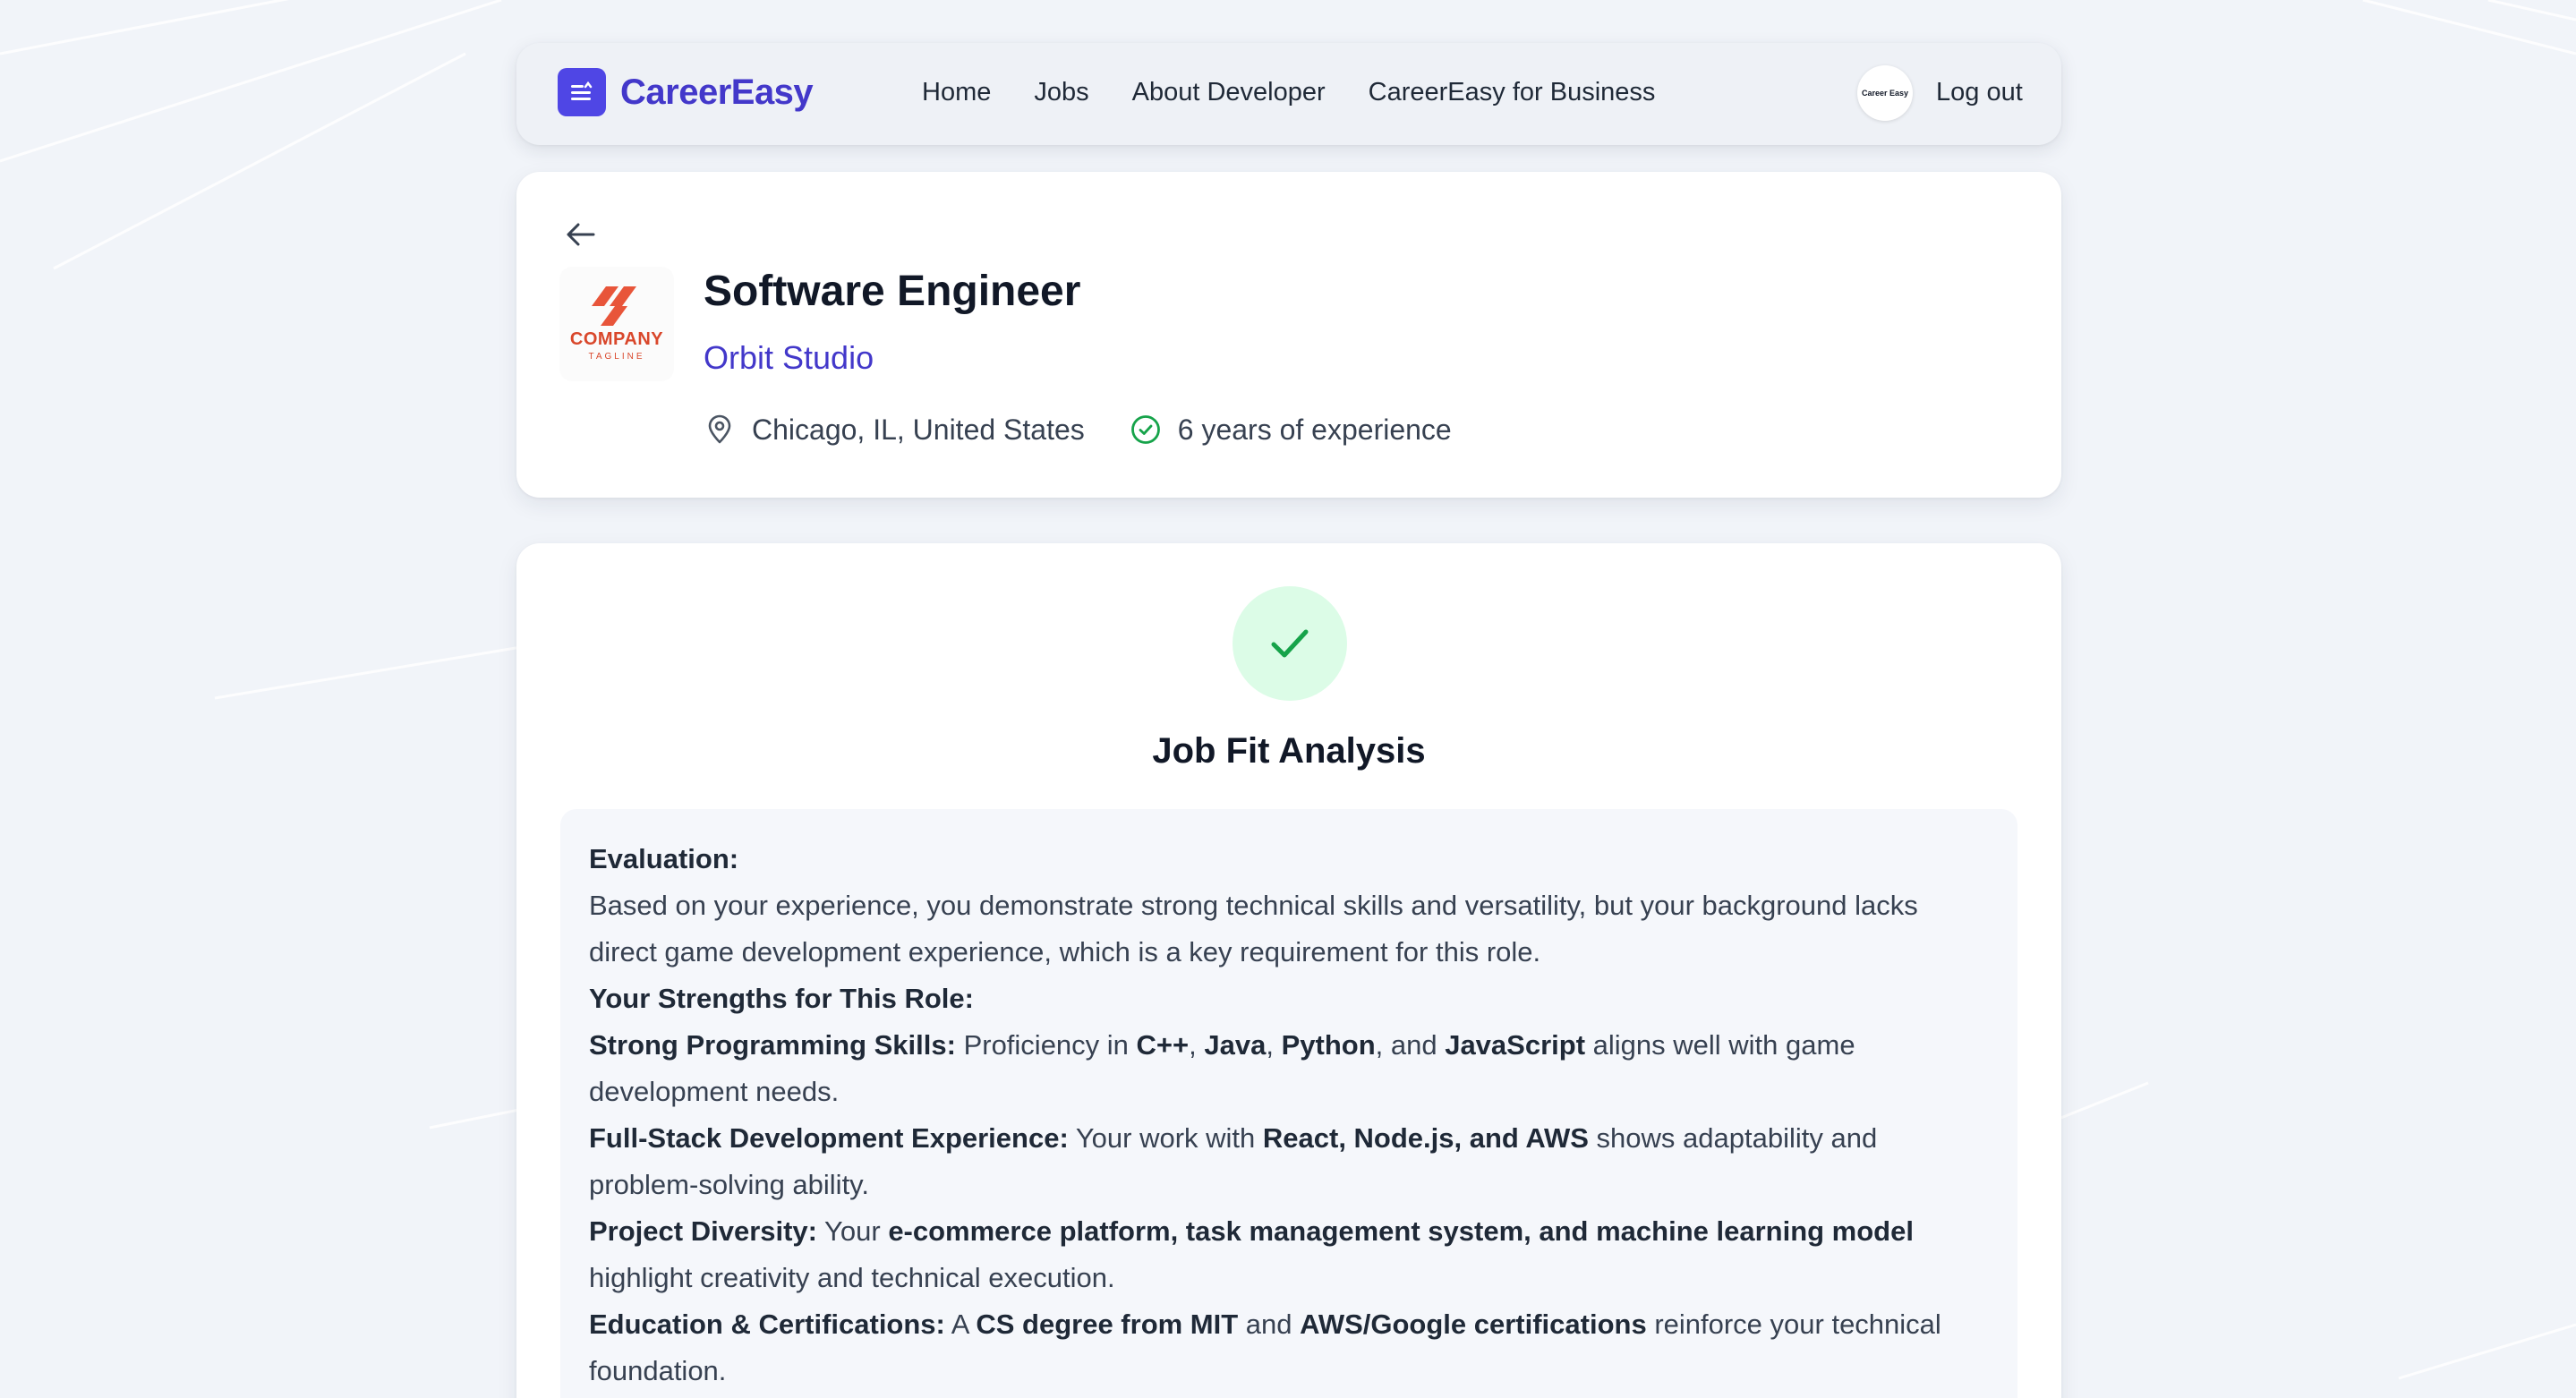  I want to click on nav-link-about-developer: About Developer, so click(1229, 92).